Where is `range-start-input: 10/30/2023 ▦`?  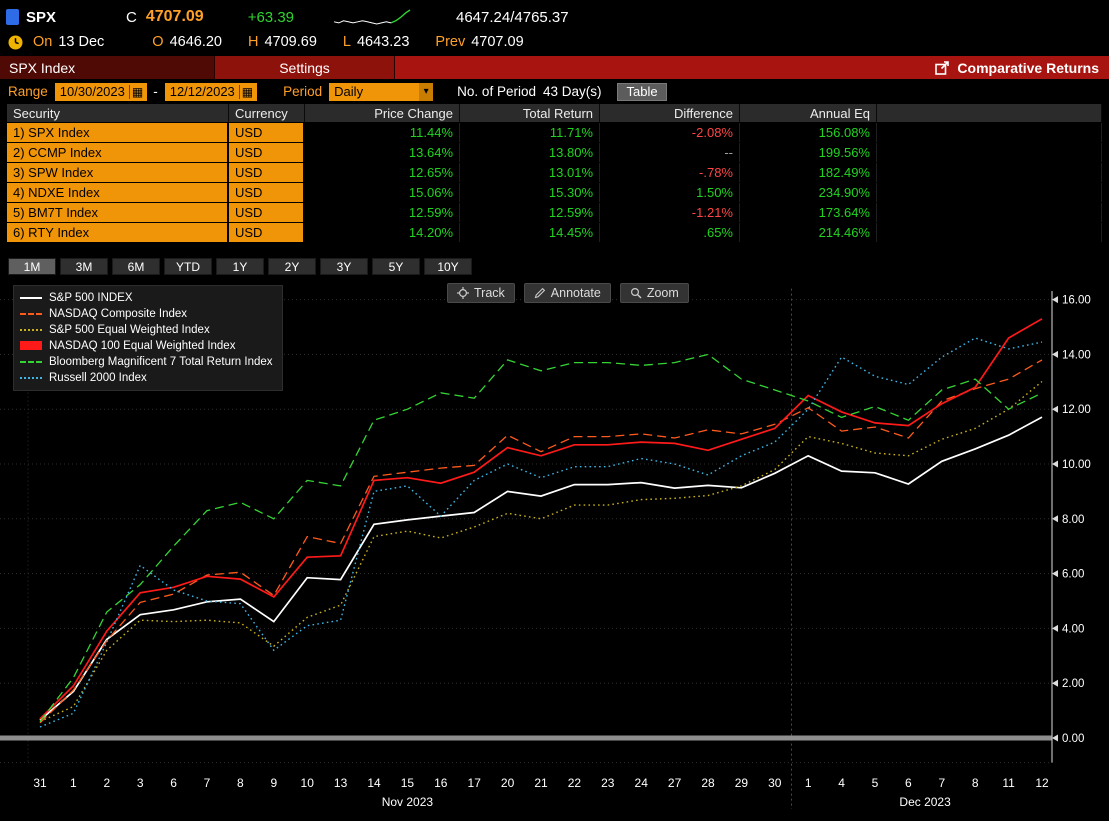
range-start-input: 10/30/2023 ▦ is located at coordinates (101, 91).